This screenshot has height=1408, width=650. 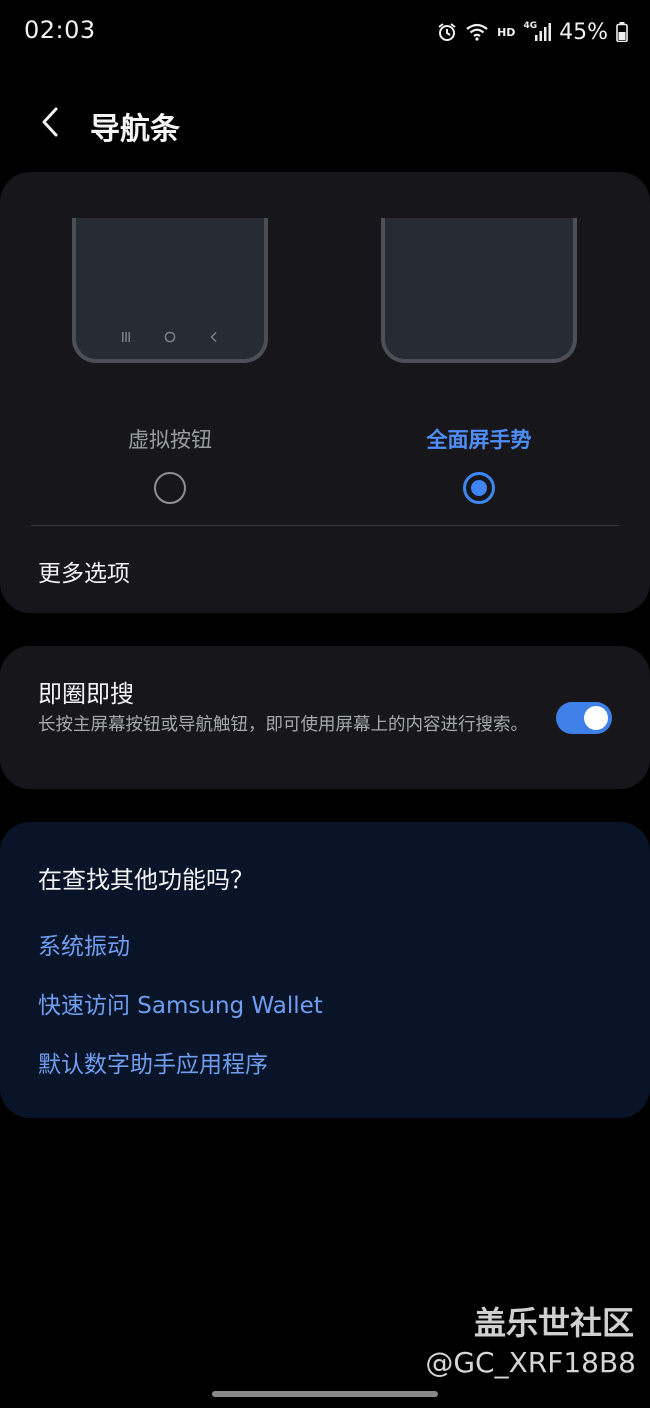 I want to click on alarm-icon, so click(x=447, y=32).